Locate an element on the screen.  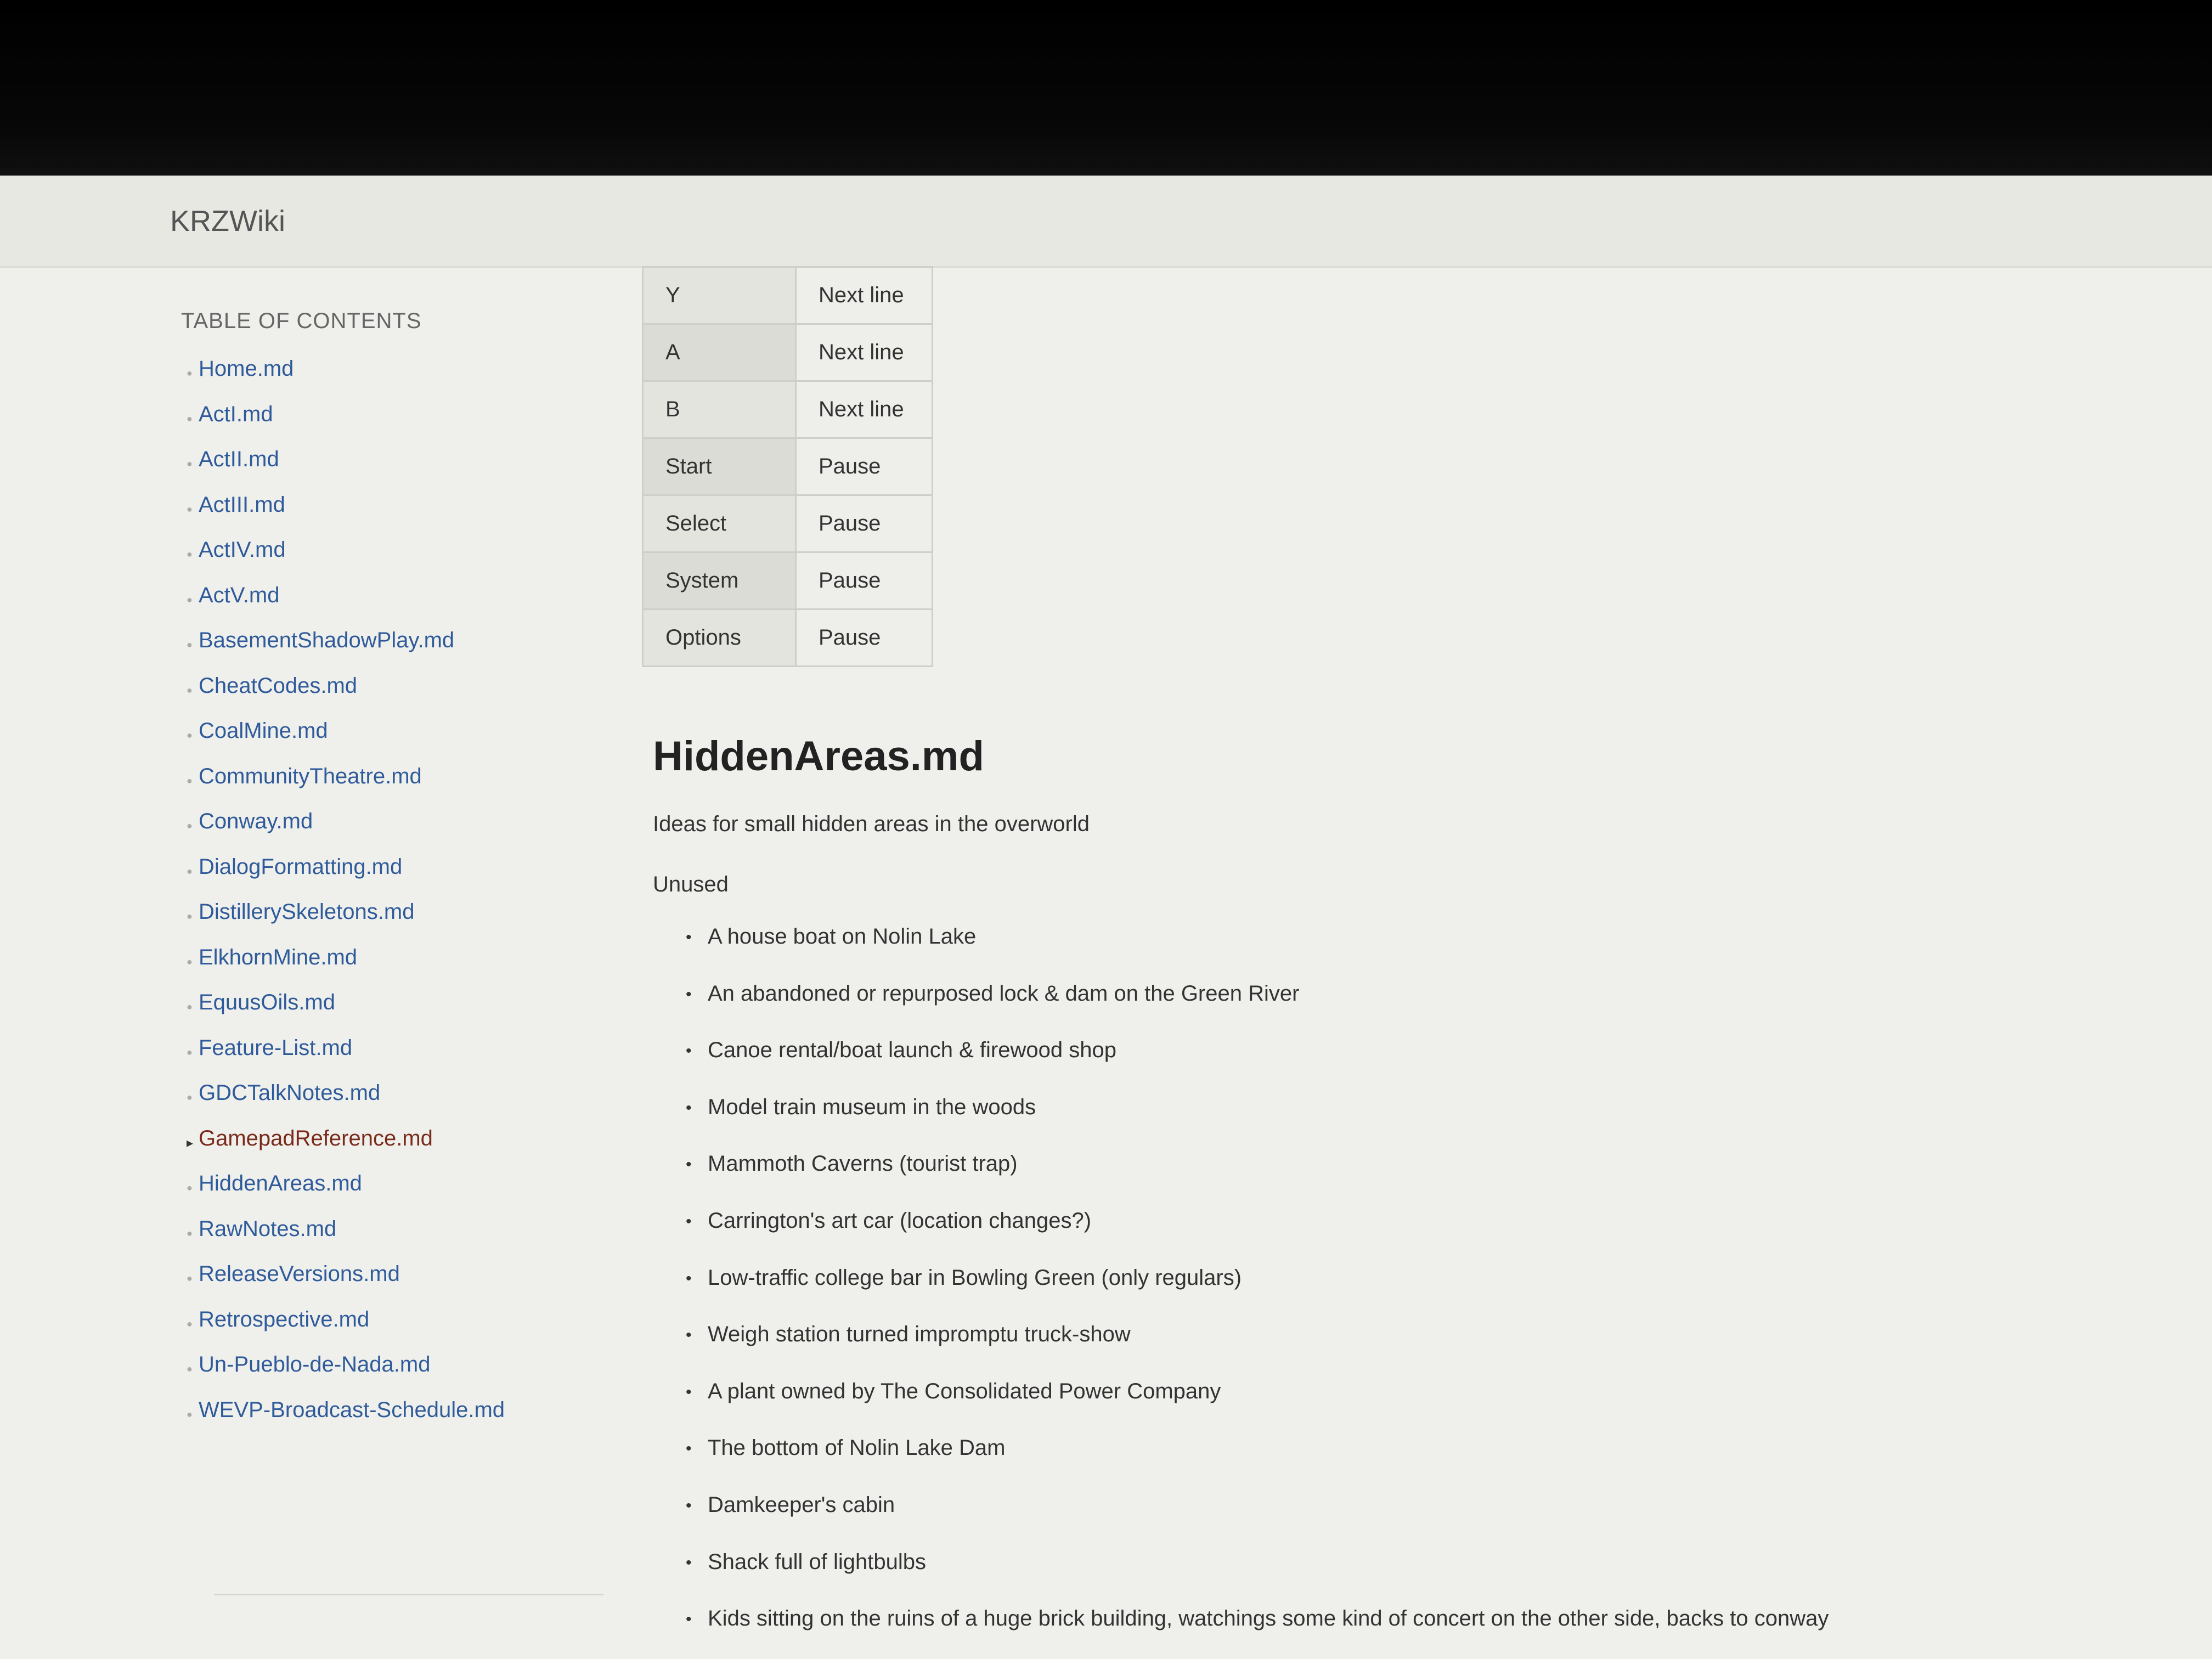
toc-item-label: CommunityTheatre.md is located at coordinates (310, 776).